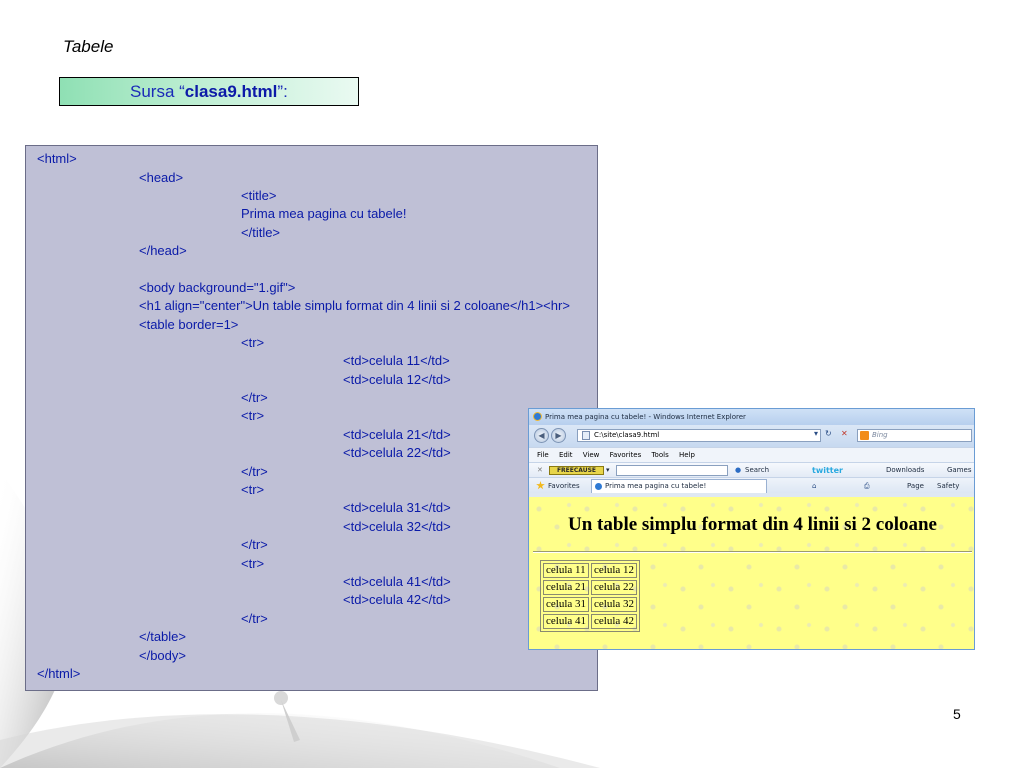 The height and width of the screenshot is (768, 1024). What do you see at coordinates (591, 455) in the screenshot?
I see `menu-view: View` at bounding box center [591, 455].